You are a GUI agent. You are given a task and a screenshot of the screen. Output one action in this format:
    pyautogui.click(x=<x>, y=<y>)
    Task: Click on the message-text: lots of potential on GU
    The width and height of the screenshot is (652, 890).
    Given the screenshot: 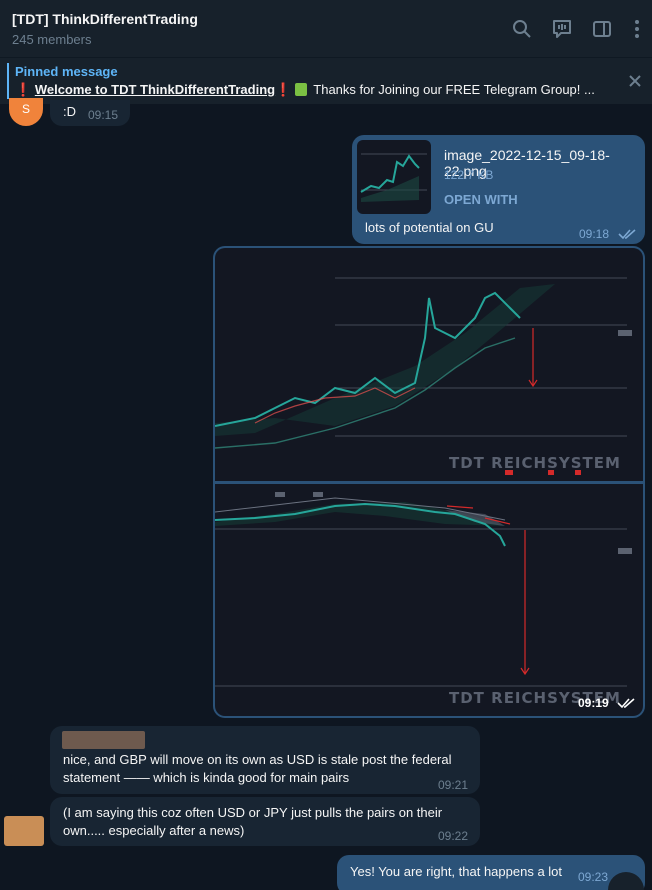 What is the action you would take?
    pyautogui.click(x=429, y=227)
    